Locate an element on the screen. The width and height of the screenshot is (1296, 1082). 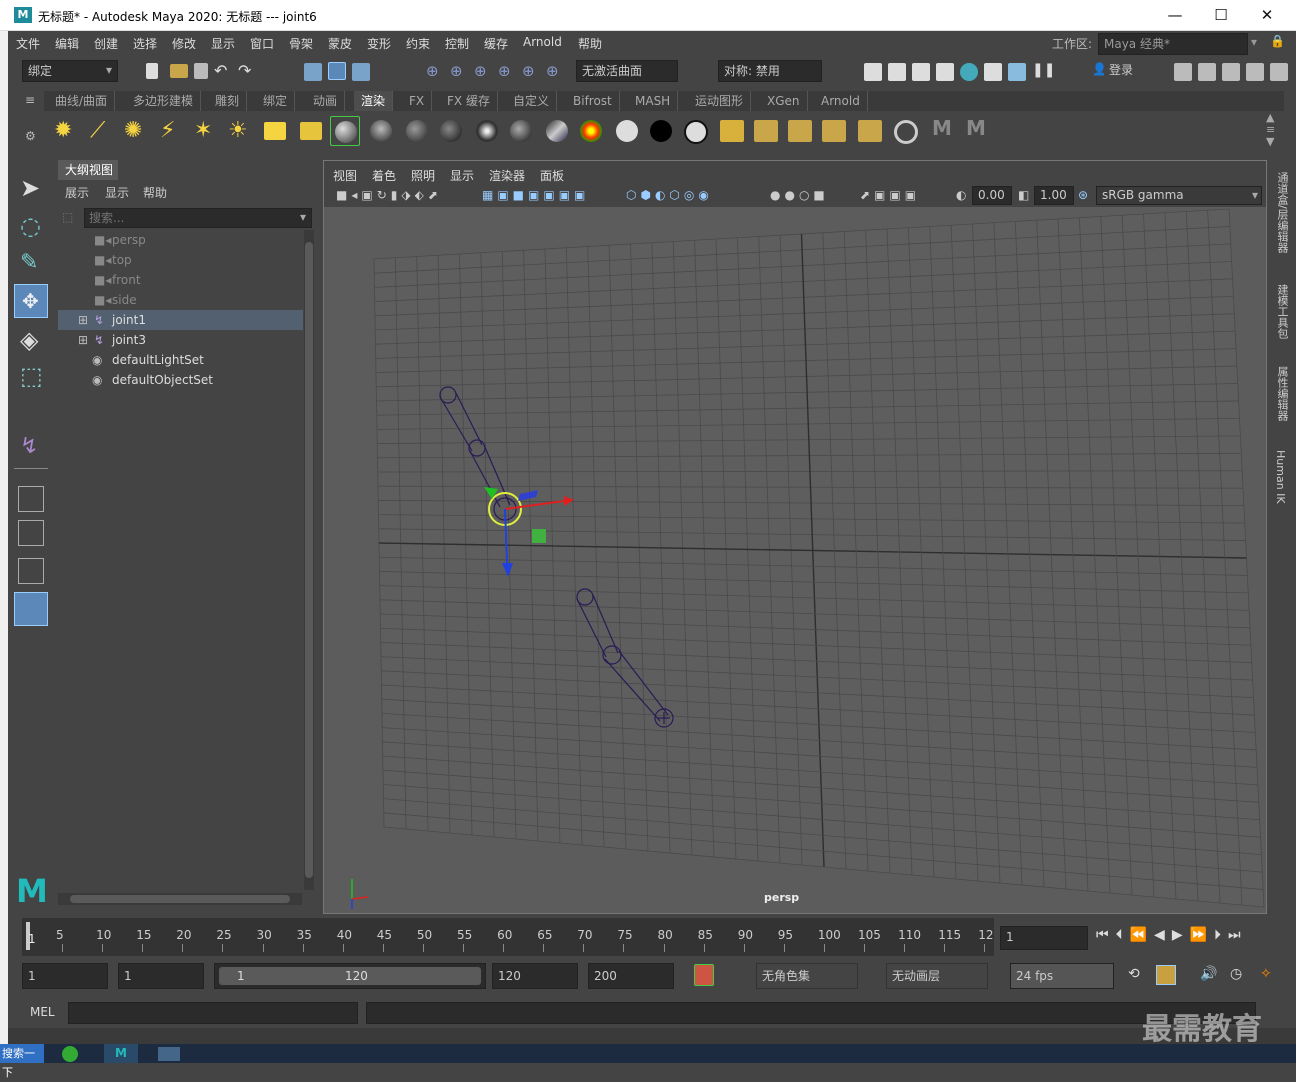
outliner-menu-help: 帮助 is located at coordinates (155, 192).